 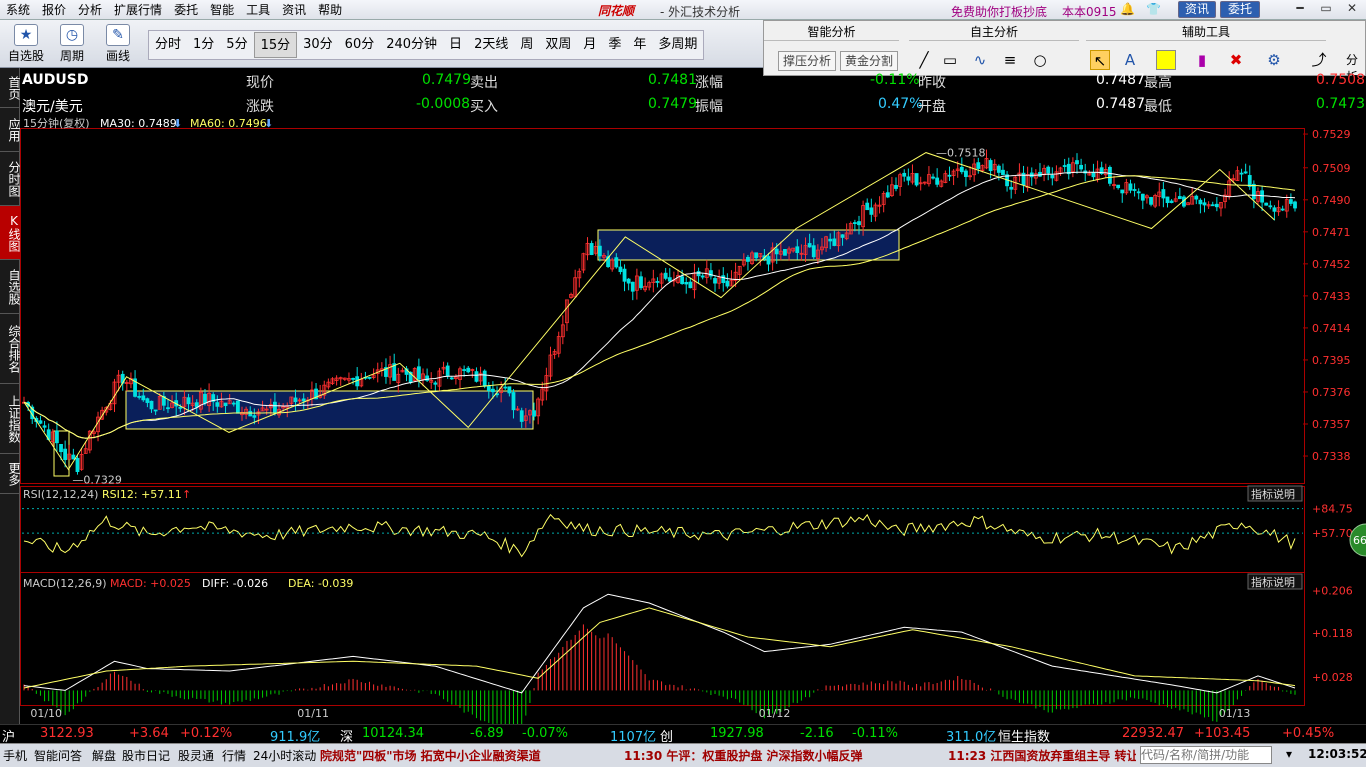 I want to click on nav-kline: K线图, so click(x=10, y=233).